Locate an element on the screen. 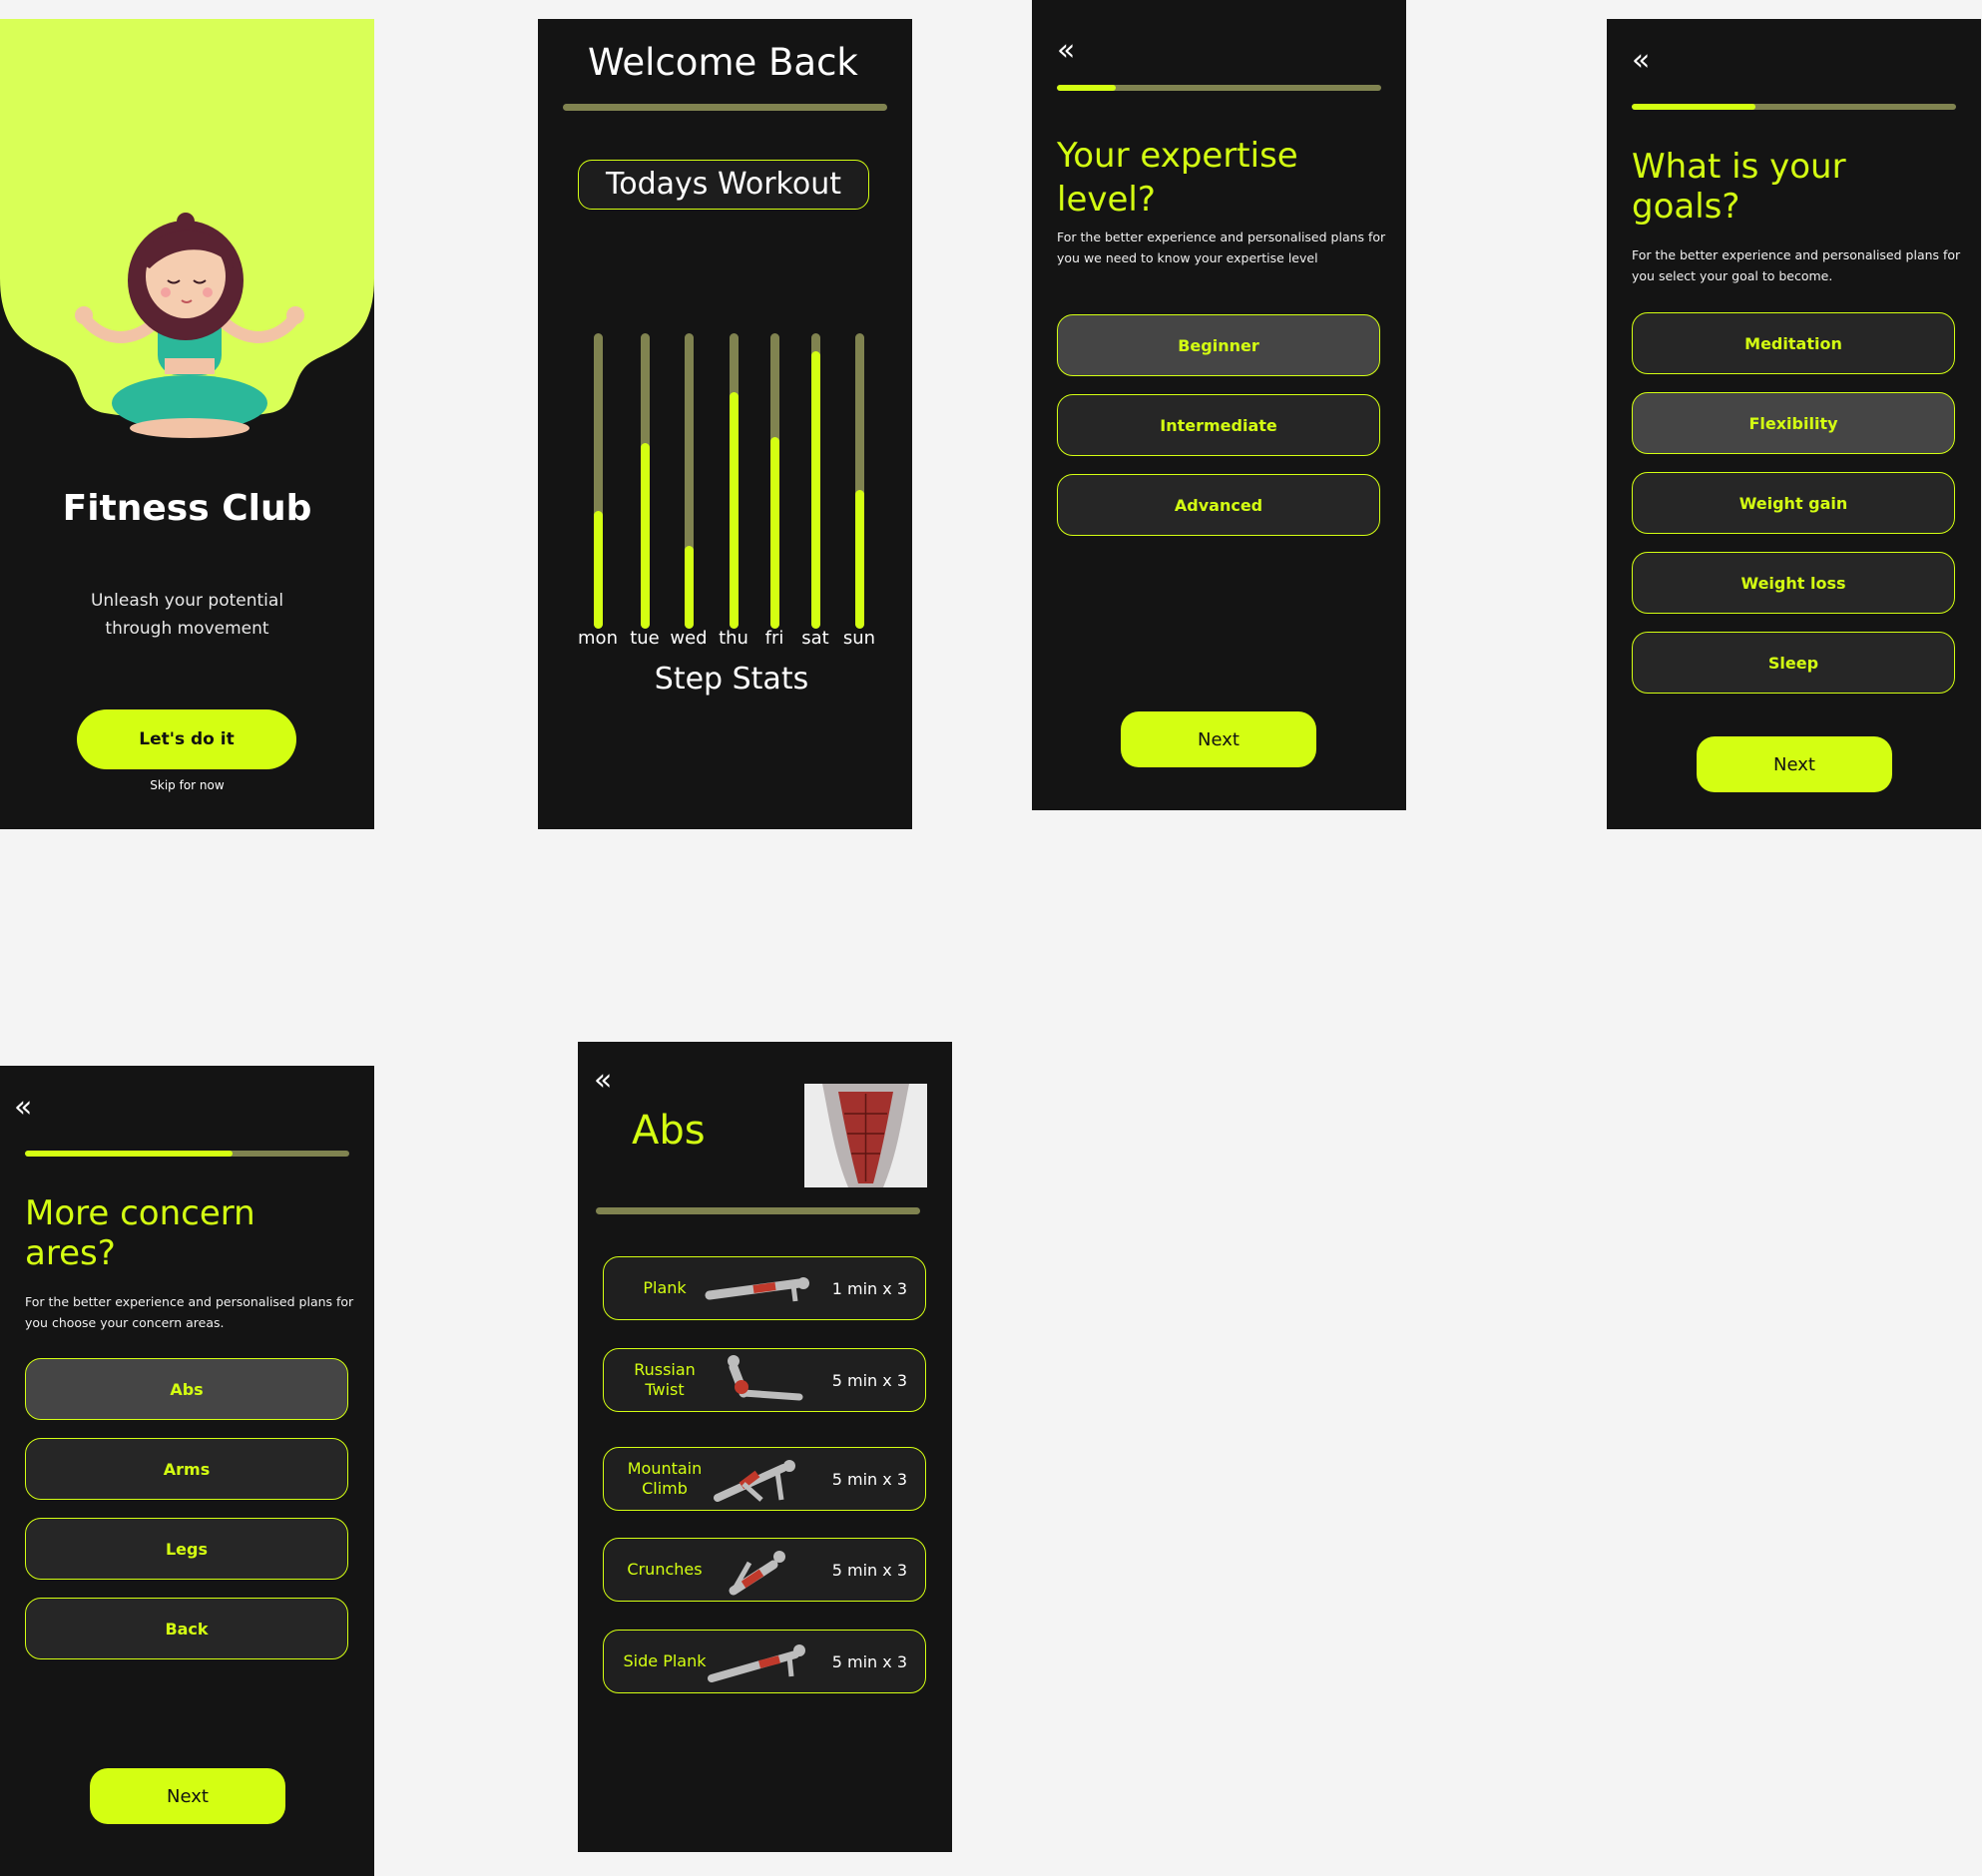 The width and height of the screenshot is (1982, 1876). tagline: Unleash your potential through movement is located at coordinates (187, 615).